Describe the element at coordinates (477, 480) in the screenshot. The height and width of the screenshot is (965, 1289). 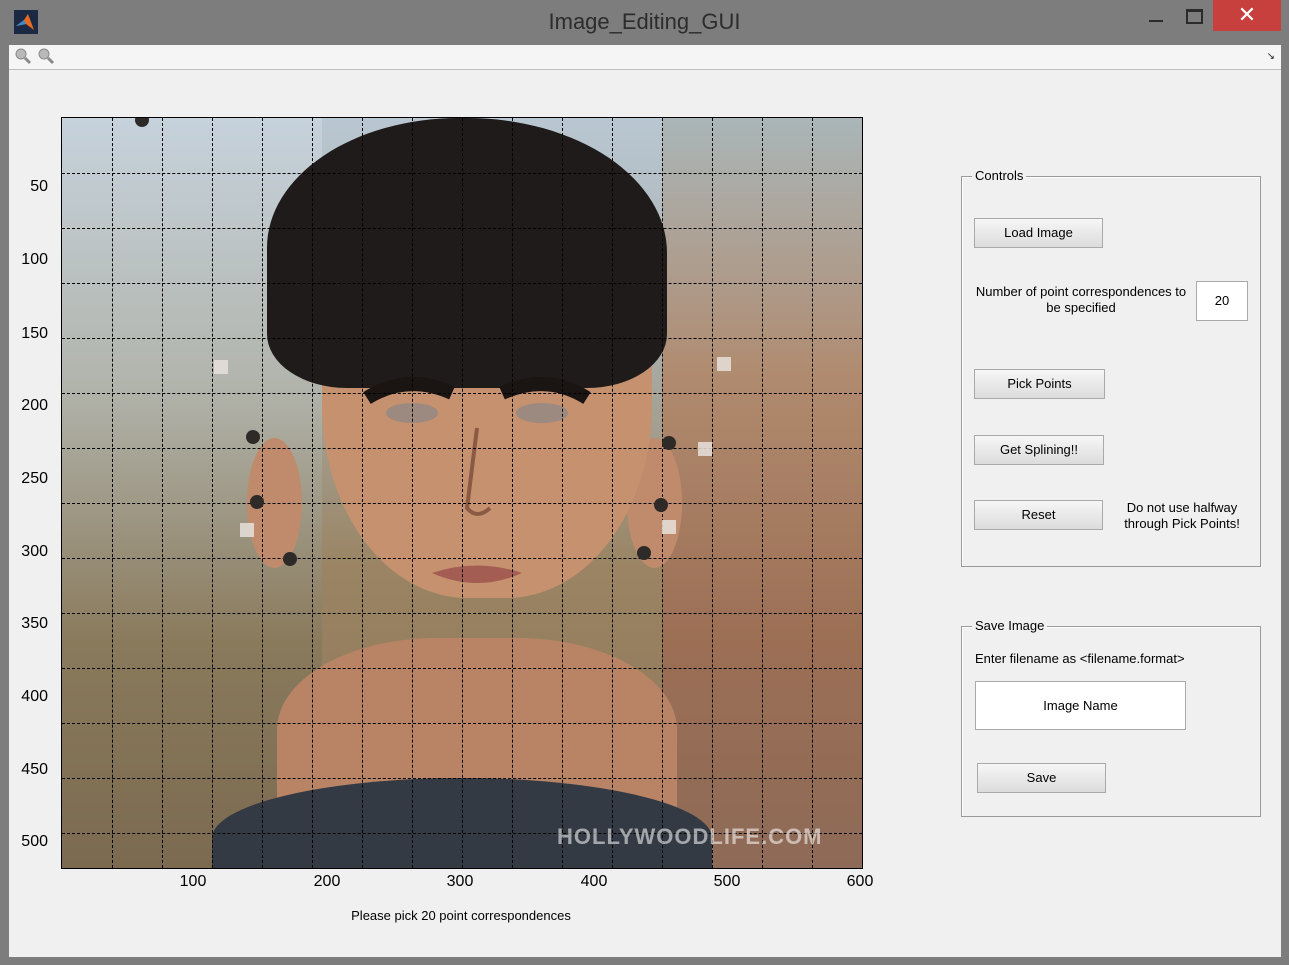
I see `face-features` at that location.